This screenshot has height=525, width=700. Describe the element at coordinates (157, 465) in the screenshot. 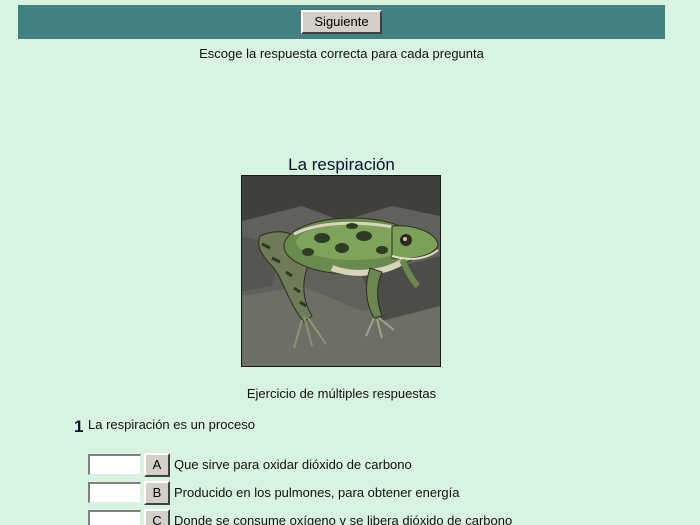

I see `option-button-a: A` at that location.